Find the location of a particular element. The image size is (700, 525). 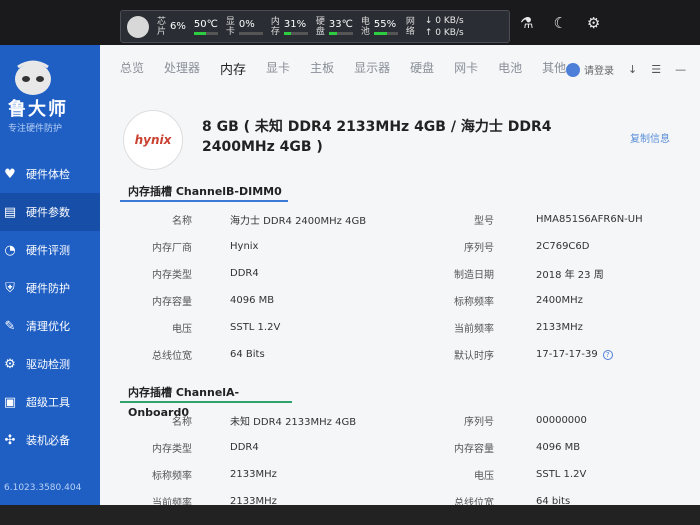

stat-label-bottom: 络 is located at coordinates (410, 31).